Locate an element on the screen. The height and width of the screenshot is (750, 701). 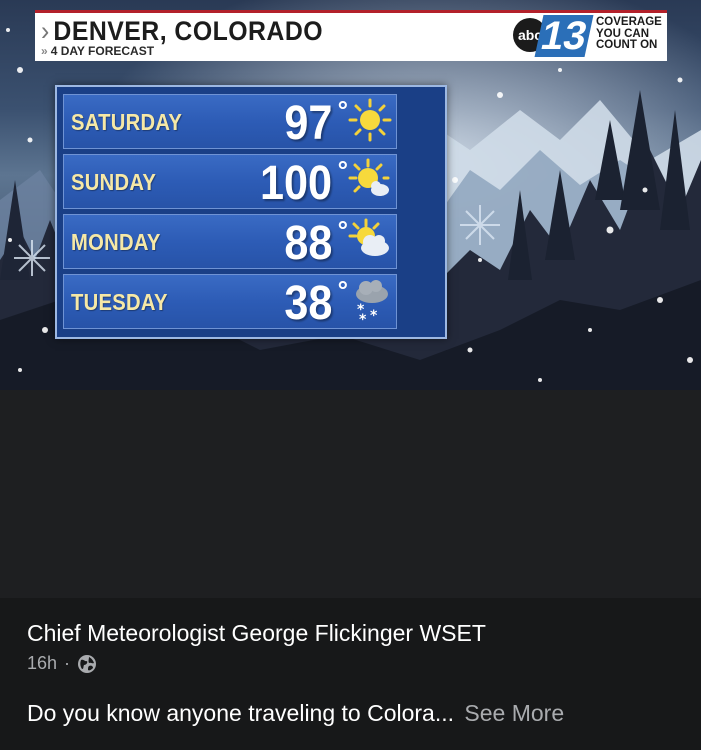
see-more-link: See More is located at coordinates (514, 713).